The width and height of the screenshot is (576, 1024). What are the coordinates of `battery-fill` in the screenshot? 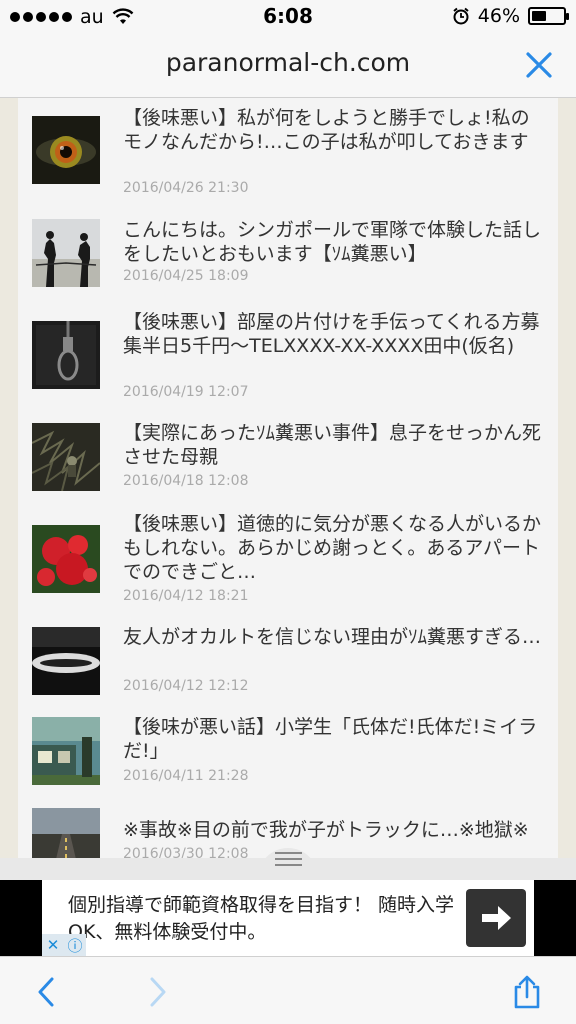 It's located at (539, 16).